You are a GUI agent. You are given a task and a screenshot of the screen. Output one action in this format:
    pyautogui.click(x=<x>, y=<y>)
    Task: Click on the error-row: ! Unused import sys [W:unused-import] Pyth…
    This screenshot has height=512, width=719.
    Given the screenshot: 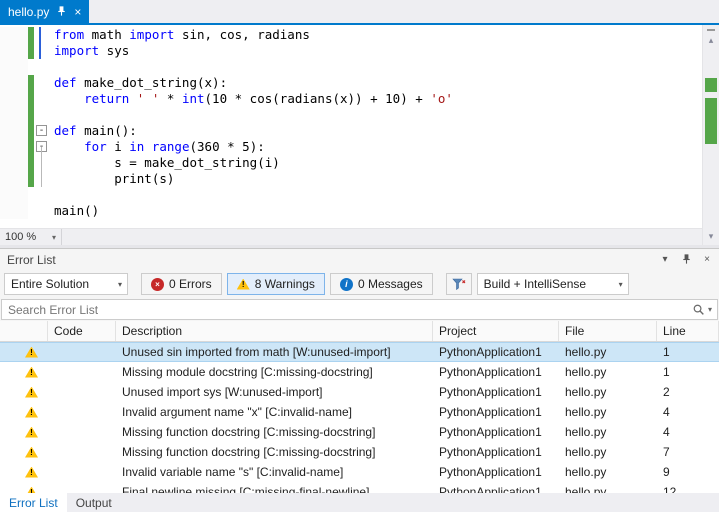 What is the action you would take?
    pyautogui.click(x=359, y=392)
    